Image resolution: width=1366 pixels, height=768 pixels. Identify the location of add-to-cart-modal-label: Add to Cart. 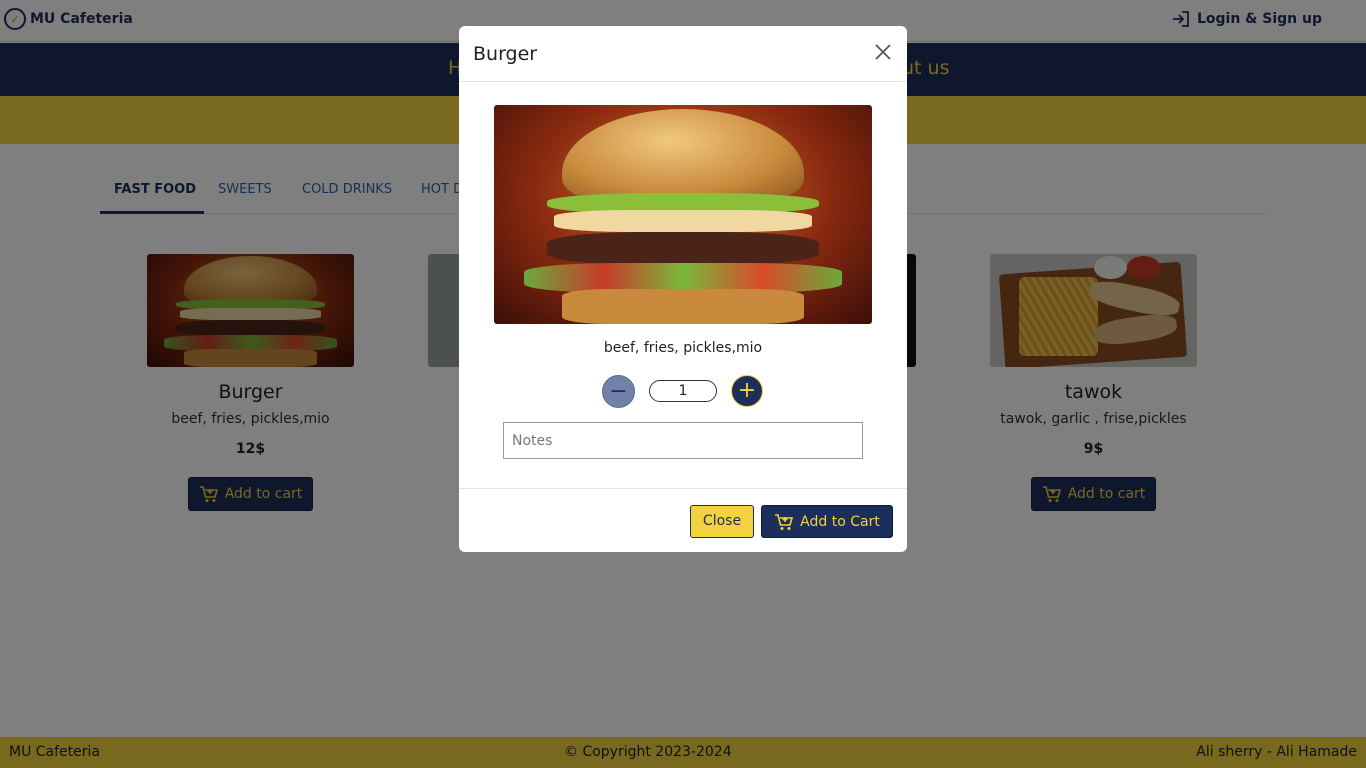
(840, 521).